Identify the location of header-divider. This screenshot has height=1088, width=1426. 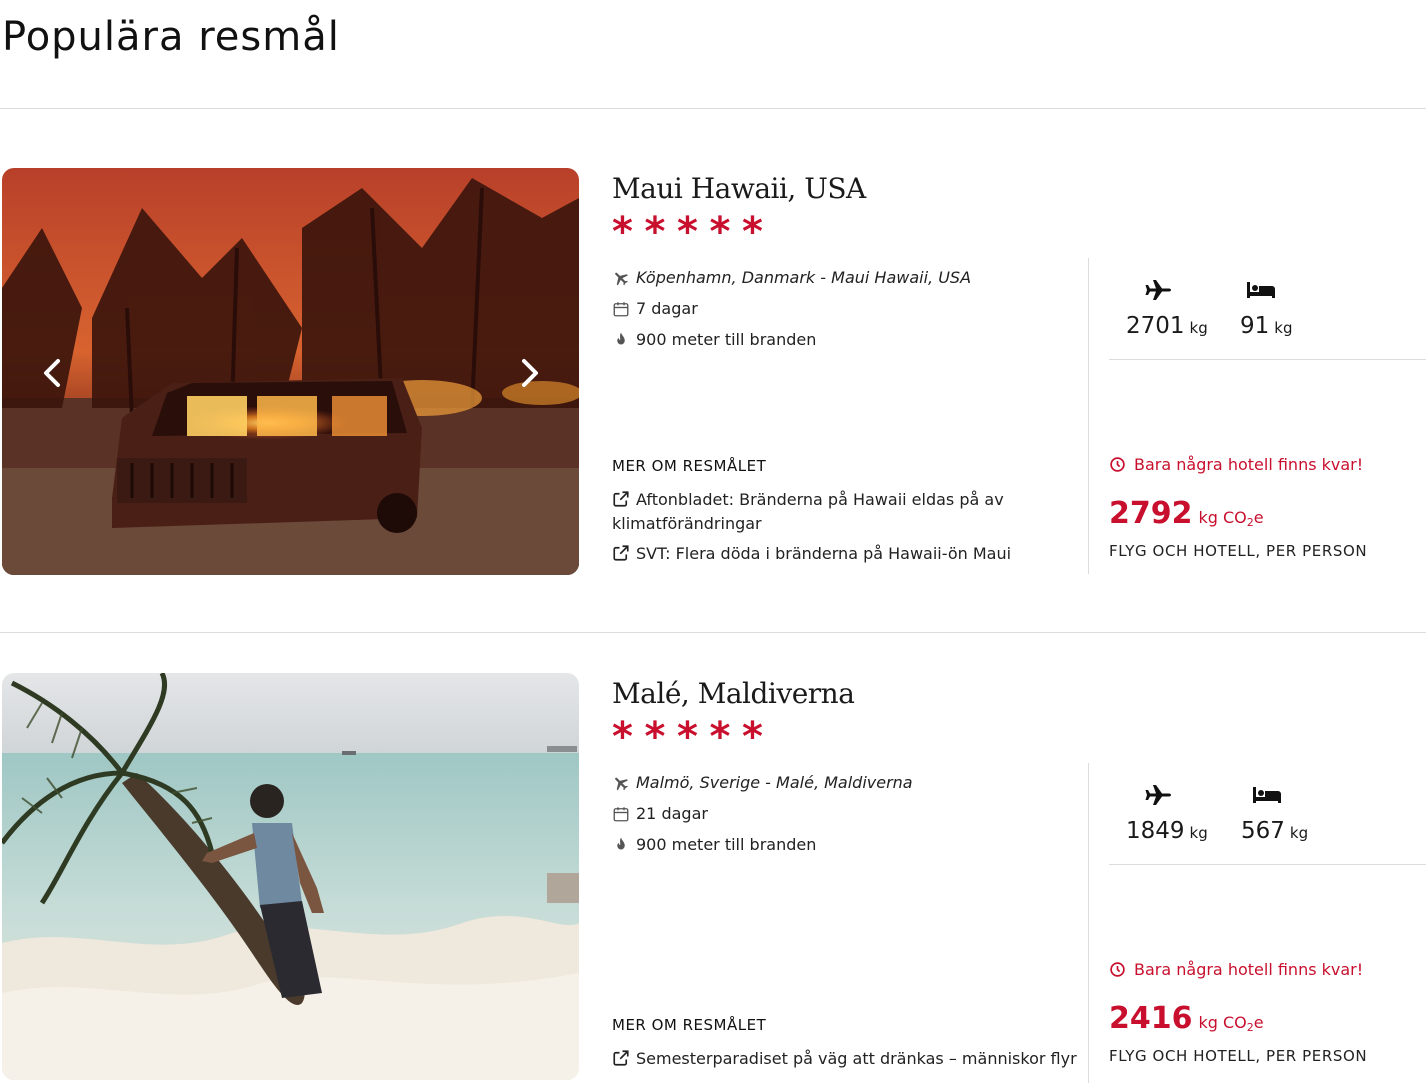
(713, 108).